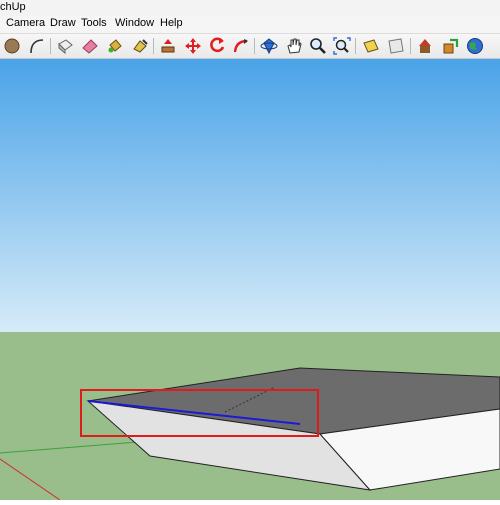 This screenshot has height=505, width=500. What do you see at coordinates (134, 23) in the screenshot?
I see `menu-window: Window` at bounding box center [134, 23].